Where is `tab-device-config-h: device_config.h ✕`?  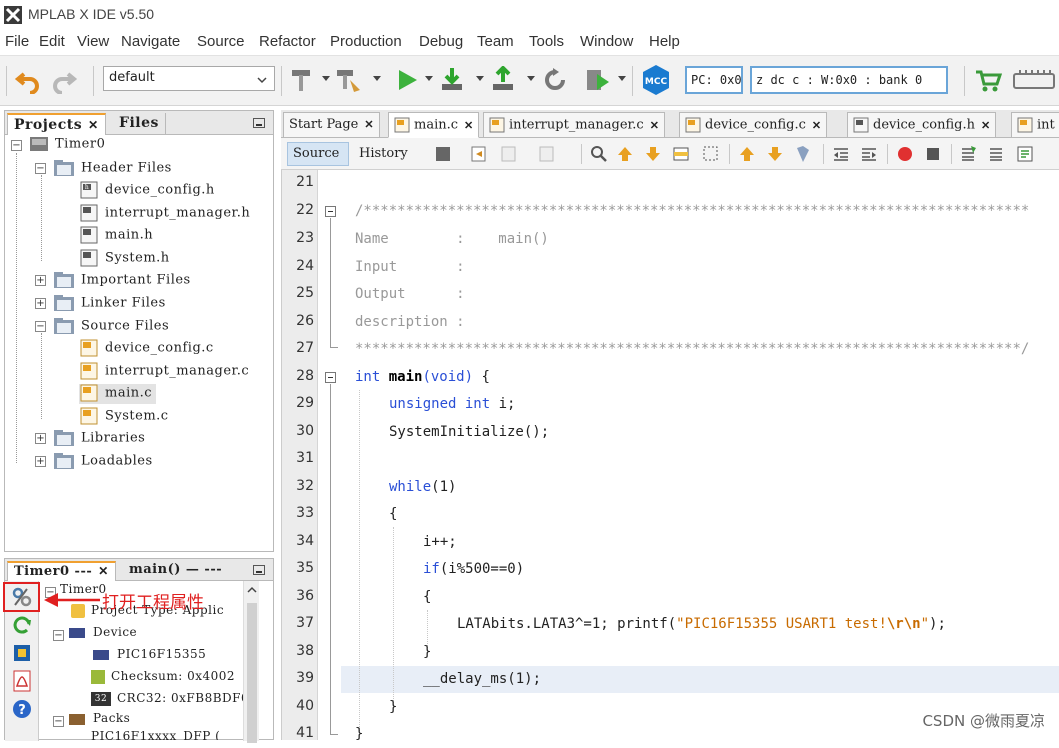
tab-device-config-h: device_config.h ✕ is located at coordinates (922, 125).